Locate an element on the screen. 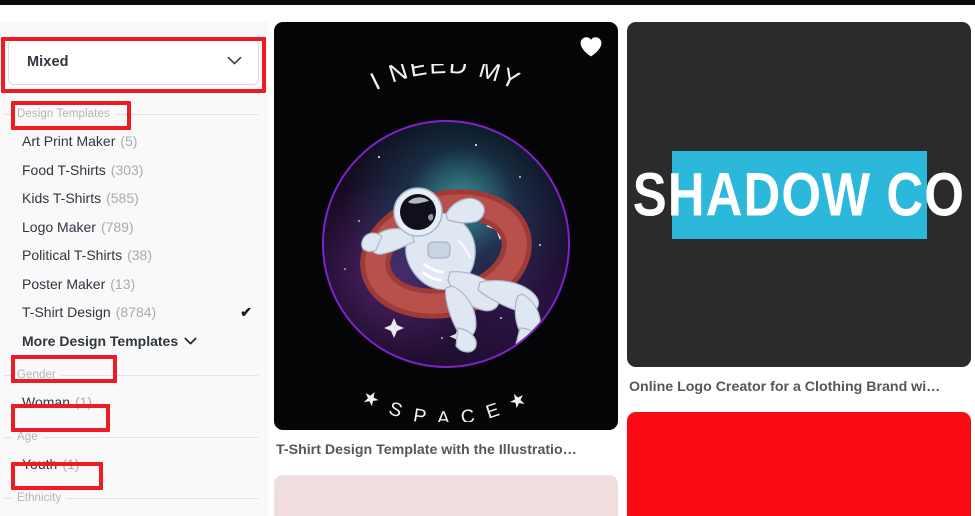  sidebar-item-more-design-templates: More Design Templates is located at coordinates (134, 341).